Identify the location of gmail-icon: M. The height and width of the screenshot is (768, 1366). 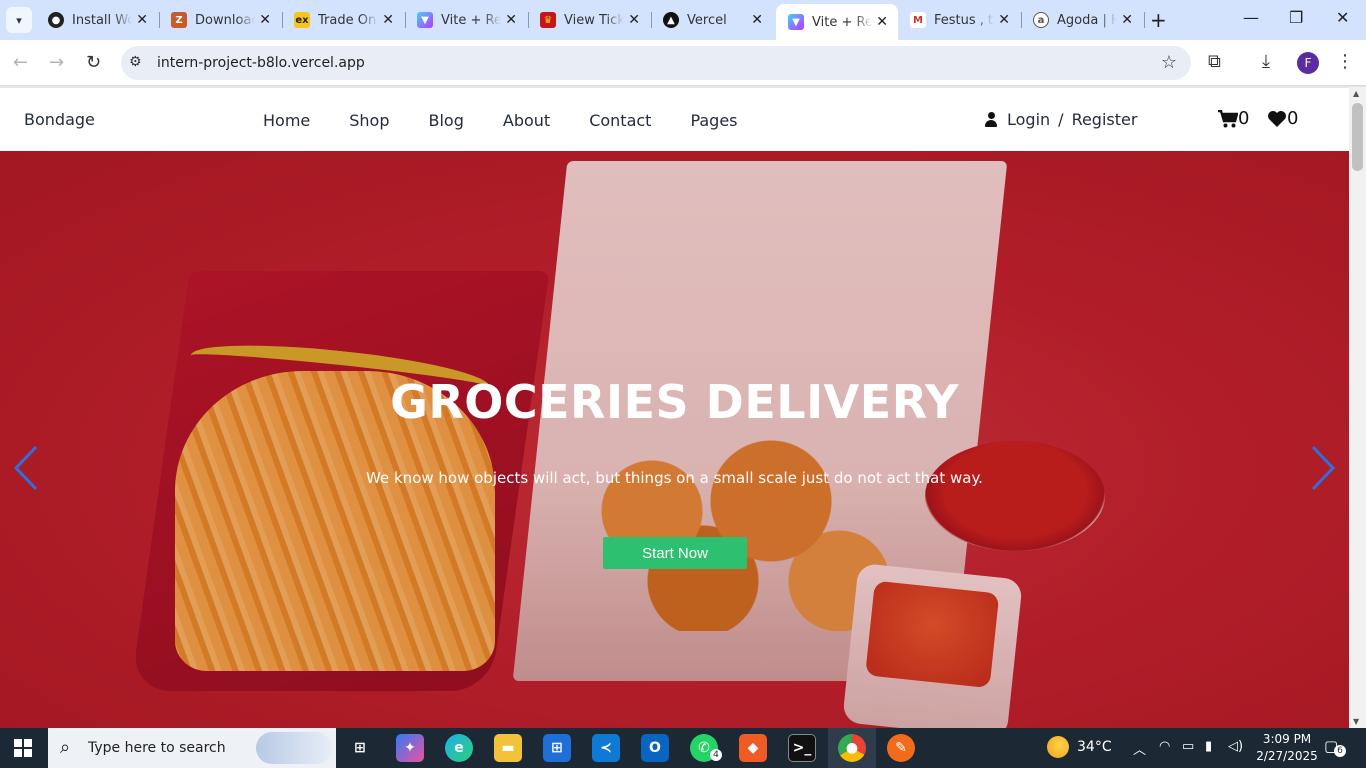
(918, 20).